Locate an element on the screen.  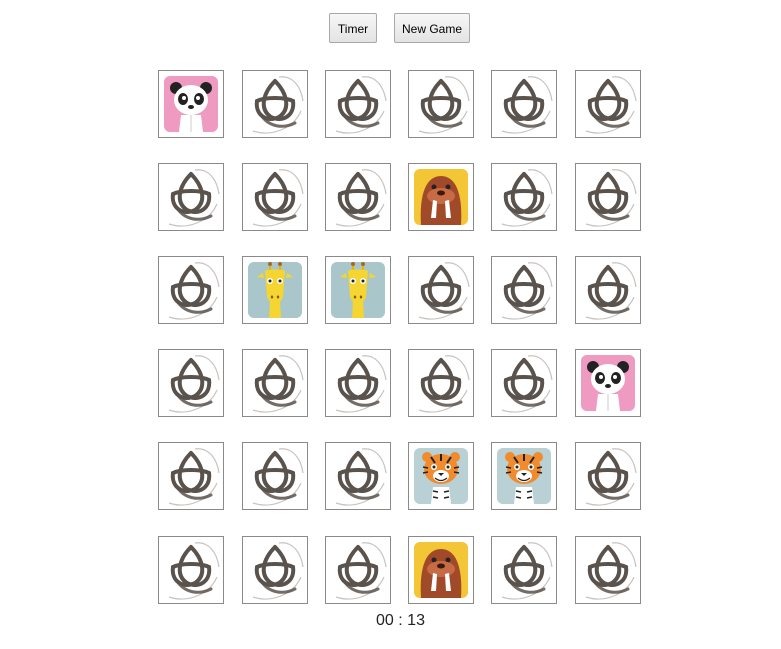
card-r6-c6 is located at coordinates (608, 570).